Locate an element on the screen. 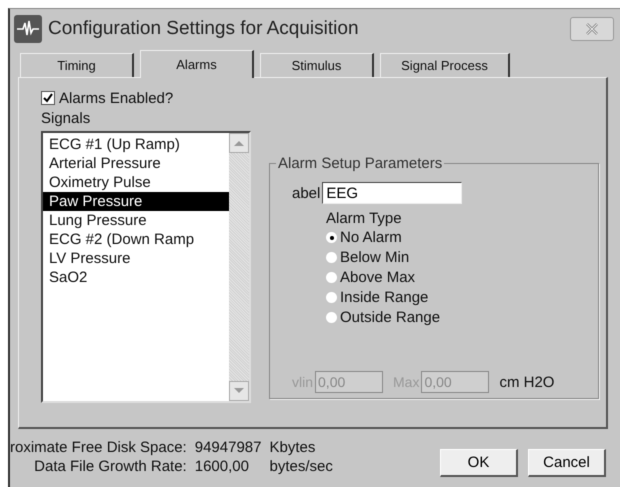  label-field-label: abel is located at coordinates (306, 193).